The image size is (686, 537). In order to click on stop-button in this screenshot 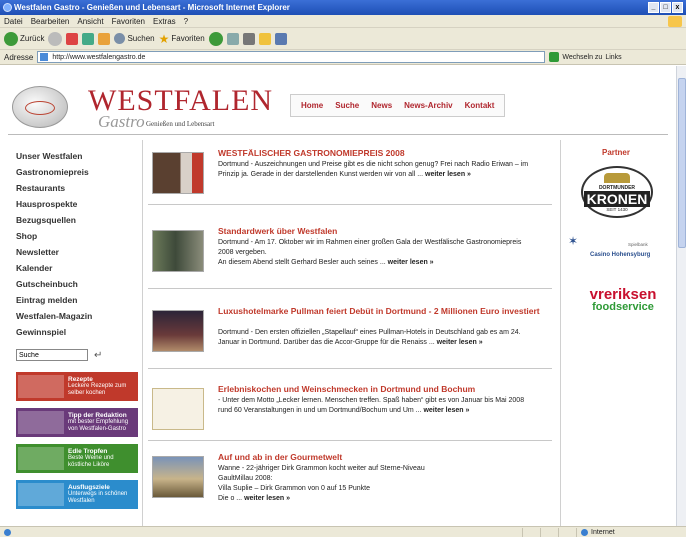, I will do `click(72, 38)`.